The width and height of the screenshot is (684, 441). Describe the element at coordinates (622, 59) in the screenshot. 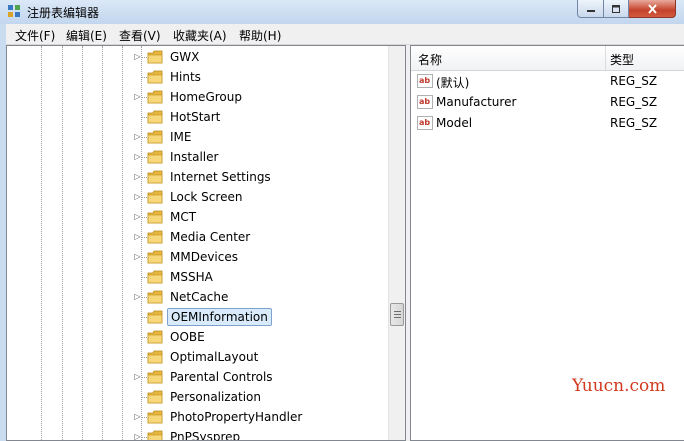

I see `column-header-type: 类型` at that location.